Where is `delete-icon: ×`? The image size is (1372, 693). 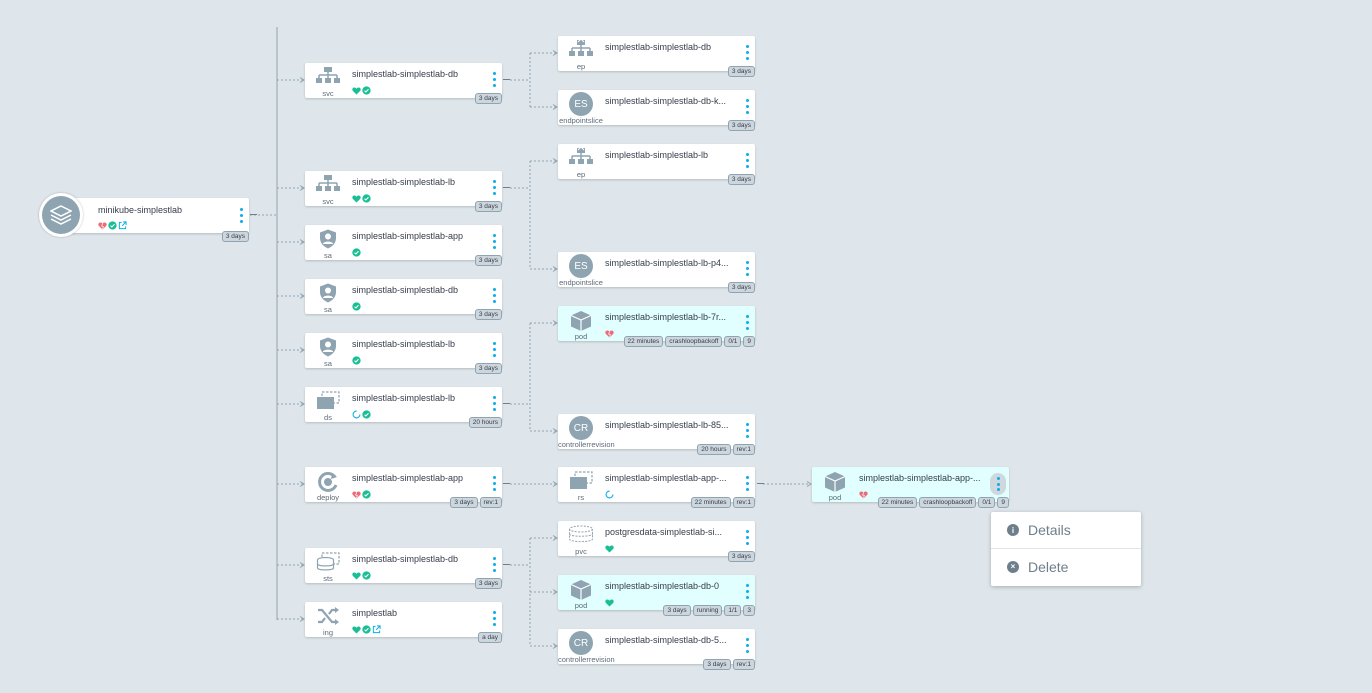
delete-icon: × is located at coordinates (1013, 566).